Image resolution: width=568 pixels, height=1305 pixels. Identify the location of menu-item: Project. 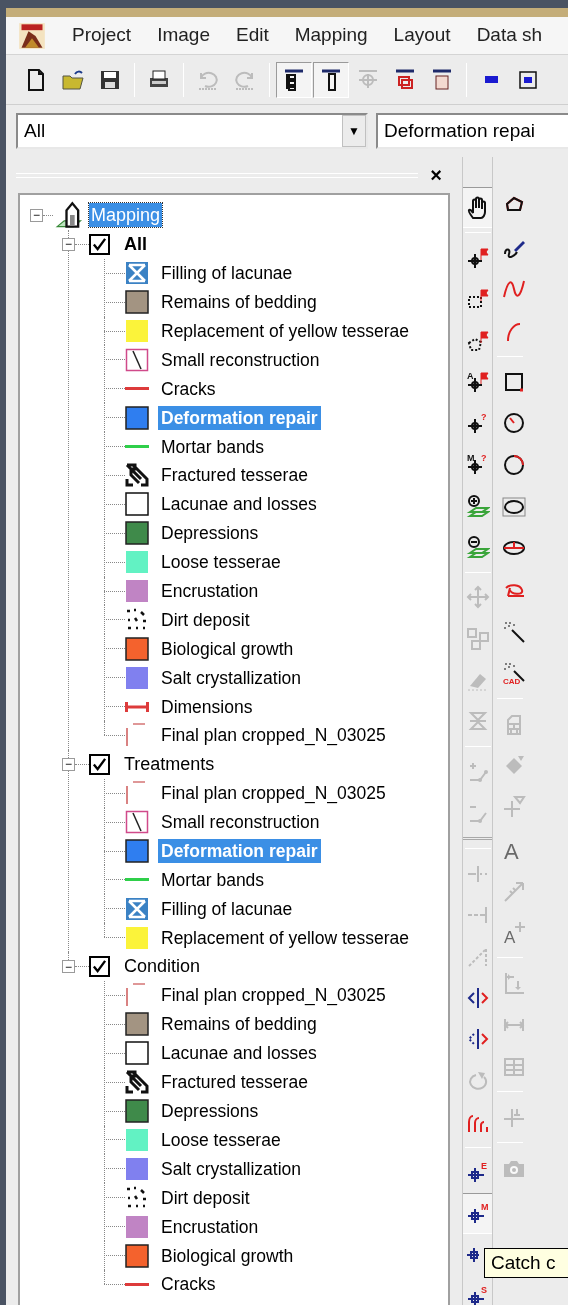
(102, 35).